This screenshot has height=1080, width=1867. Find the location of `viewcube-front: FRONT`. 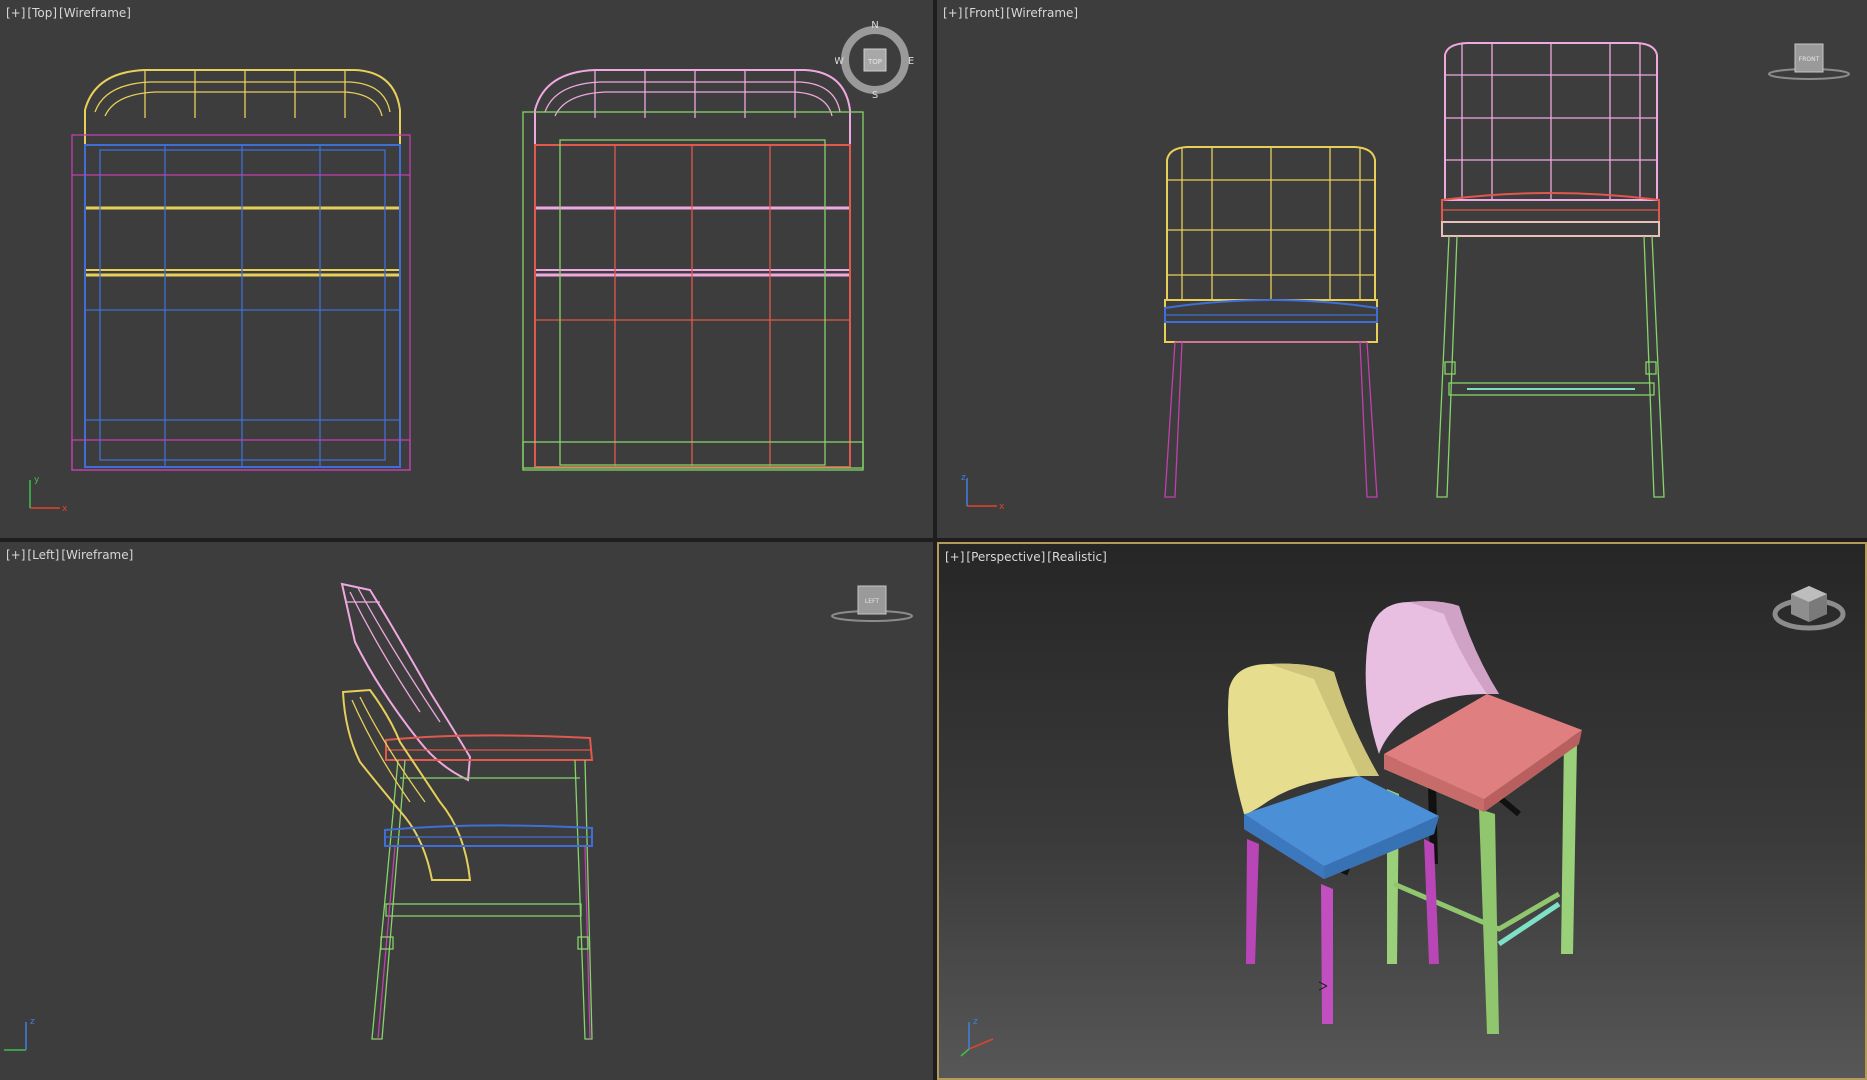

viewcube-front: FRONT is located at coordinates (1809, 62).